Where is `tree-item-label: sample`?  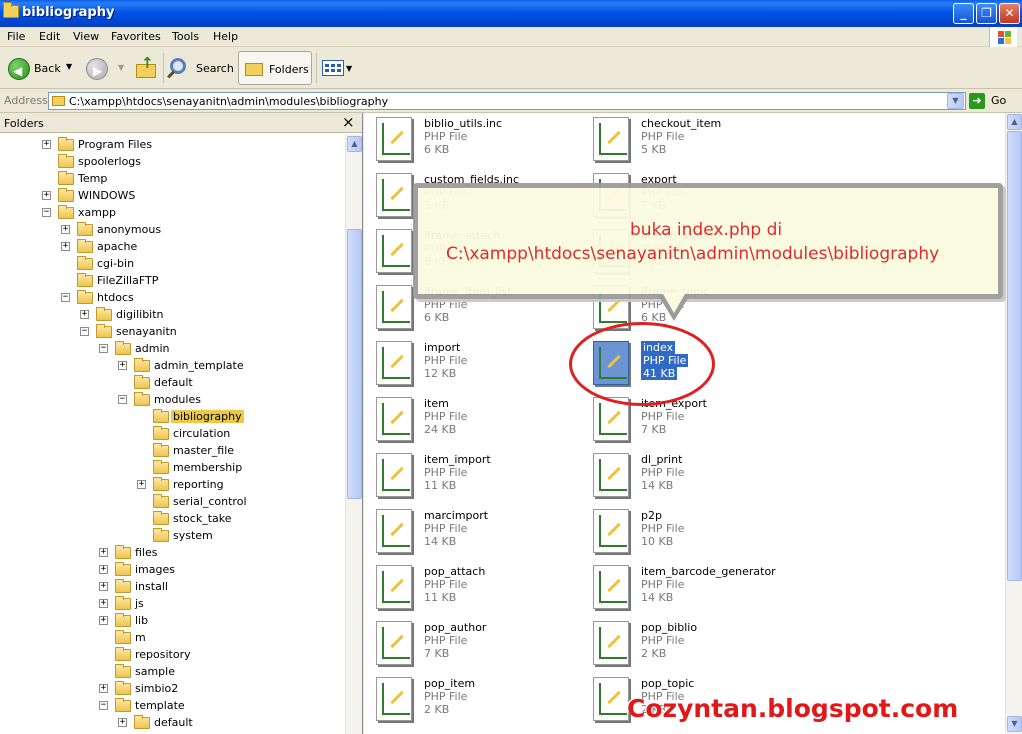
tree-item-label: sample is located at coordinates (155, 671).